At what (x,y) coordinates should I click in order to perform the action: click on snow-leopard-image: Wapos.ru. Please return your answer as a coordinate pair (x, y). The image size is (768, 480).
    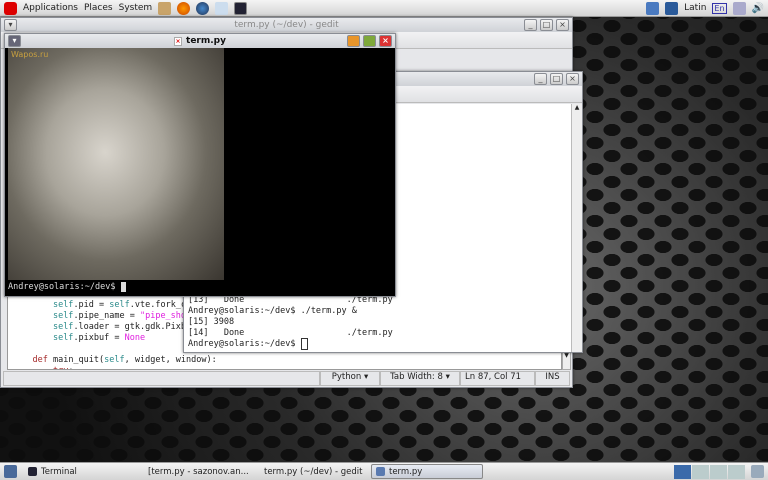
    Looking at the image, I should click on (116, 164).